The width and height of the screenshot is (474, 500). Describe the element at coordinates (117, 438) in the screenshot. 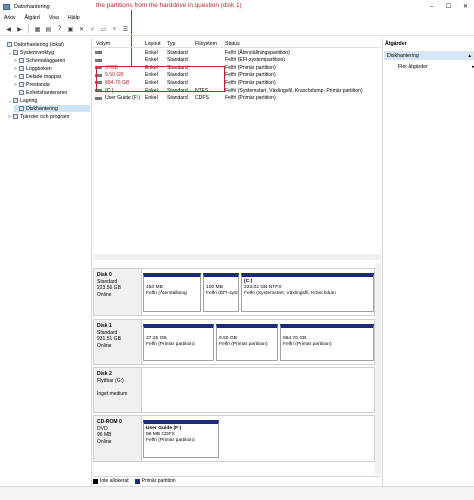

I see `disk-label: CD-ROM 0 DVD 96 MB Online` at that location.